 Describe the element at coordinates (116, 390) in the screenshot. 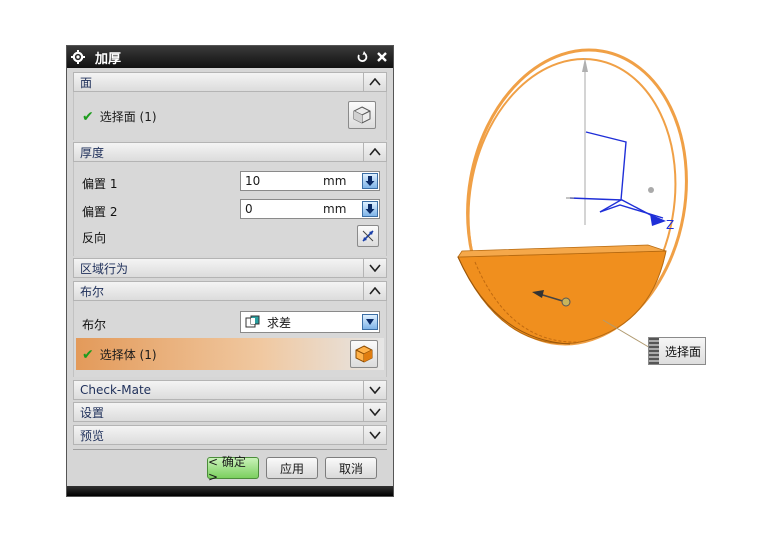

I see `section-checkmate-label: Check-Mate` at that location.